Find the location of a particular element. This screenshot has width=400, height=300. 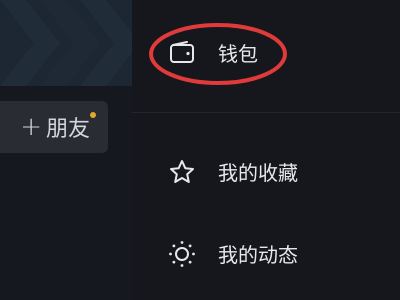

wallet-icon is located at coordinates (182, 53).